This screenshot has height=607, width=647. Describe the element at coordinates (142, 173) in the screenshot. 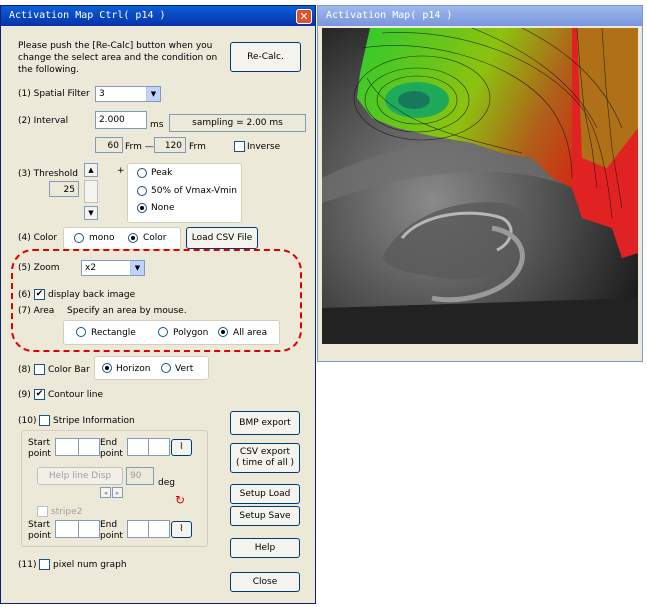

I see `threshold-peak-radio` at that location.